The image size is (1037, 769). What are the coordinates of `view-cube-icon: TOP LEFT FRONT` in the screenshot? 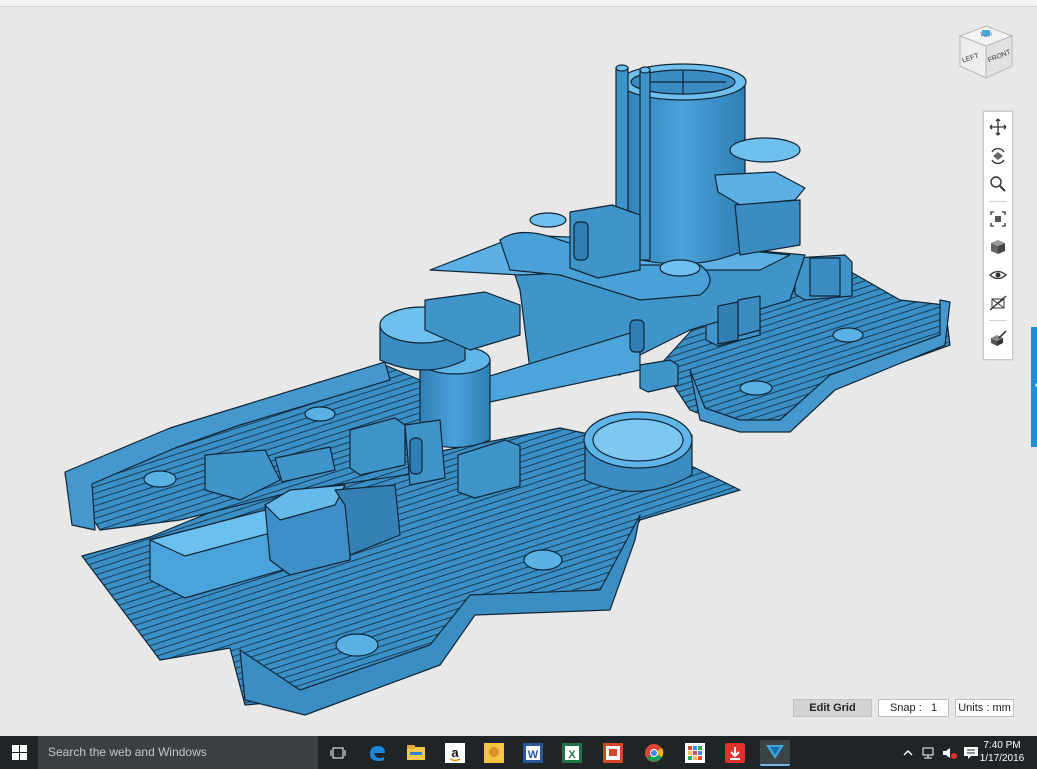 It's located at (986, 52).